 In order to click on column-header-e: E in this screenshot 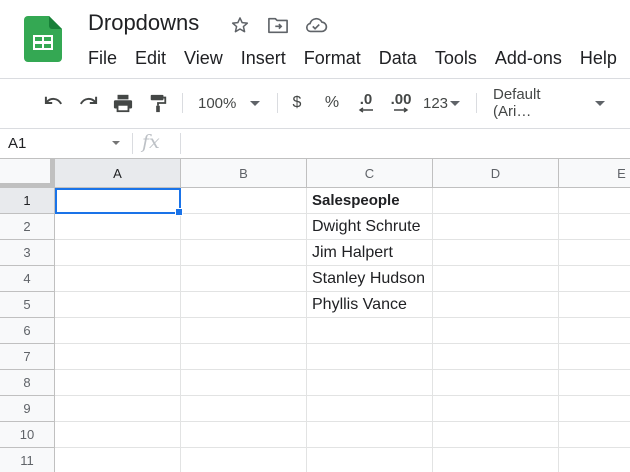, I will do `click(594, 173)`.